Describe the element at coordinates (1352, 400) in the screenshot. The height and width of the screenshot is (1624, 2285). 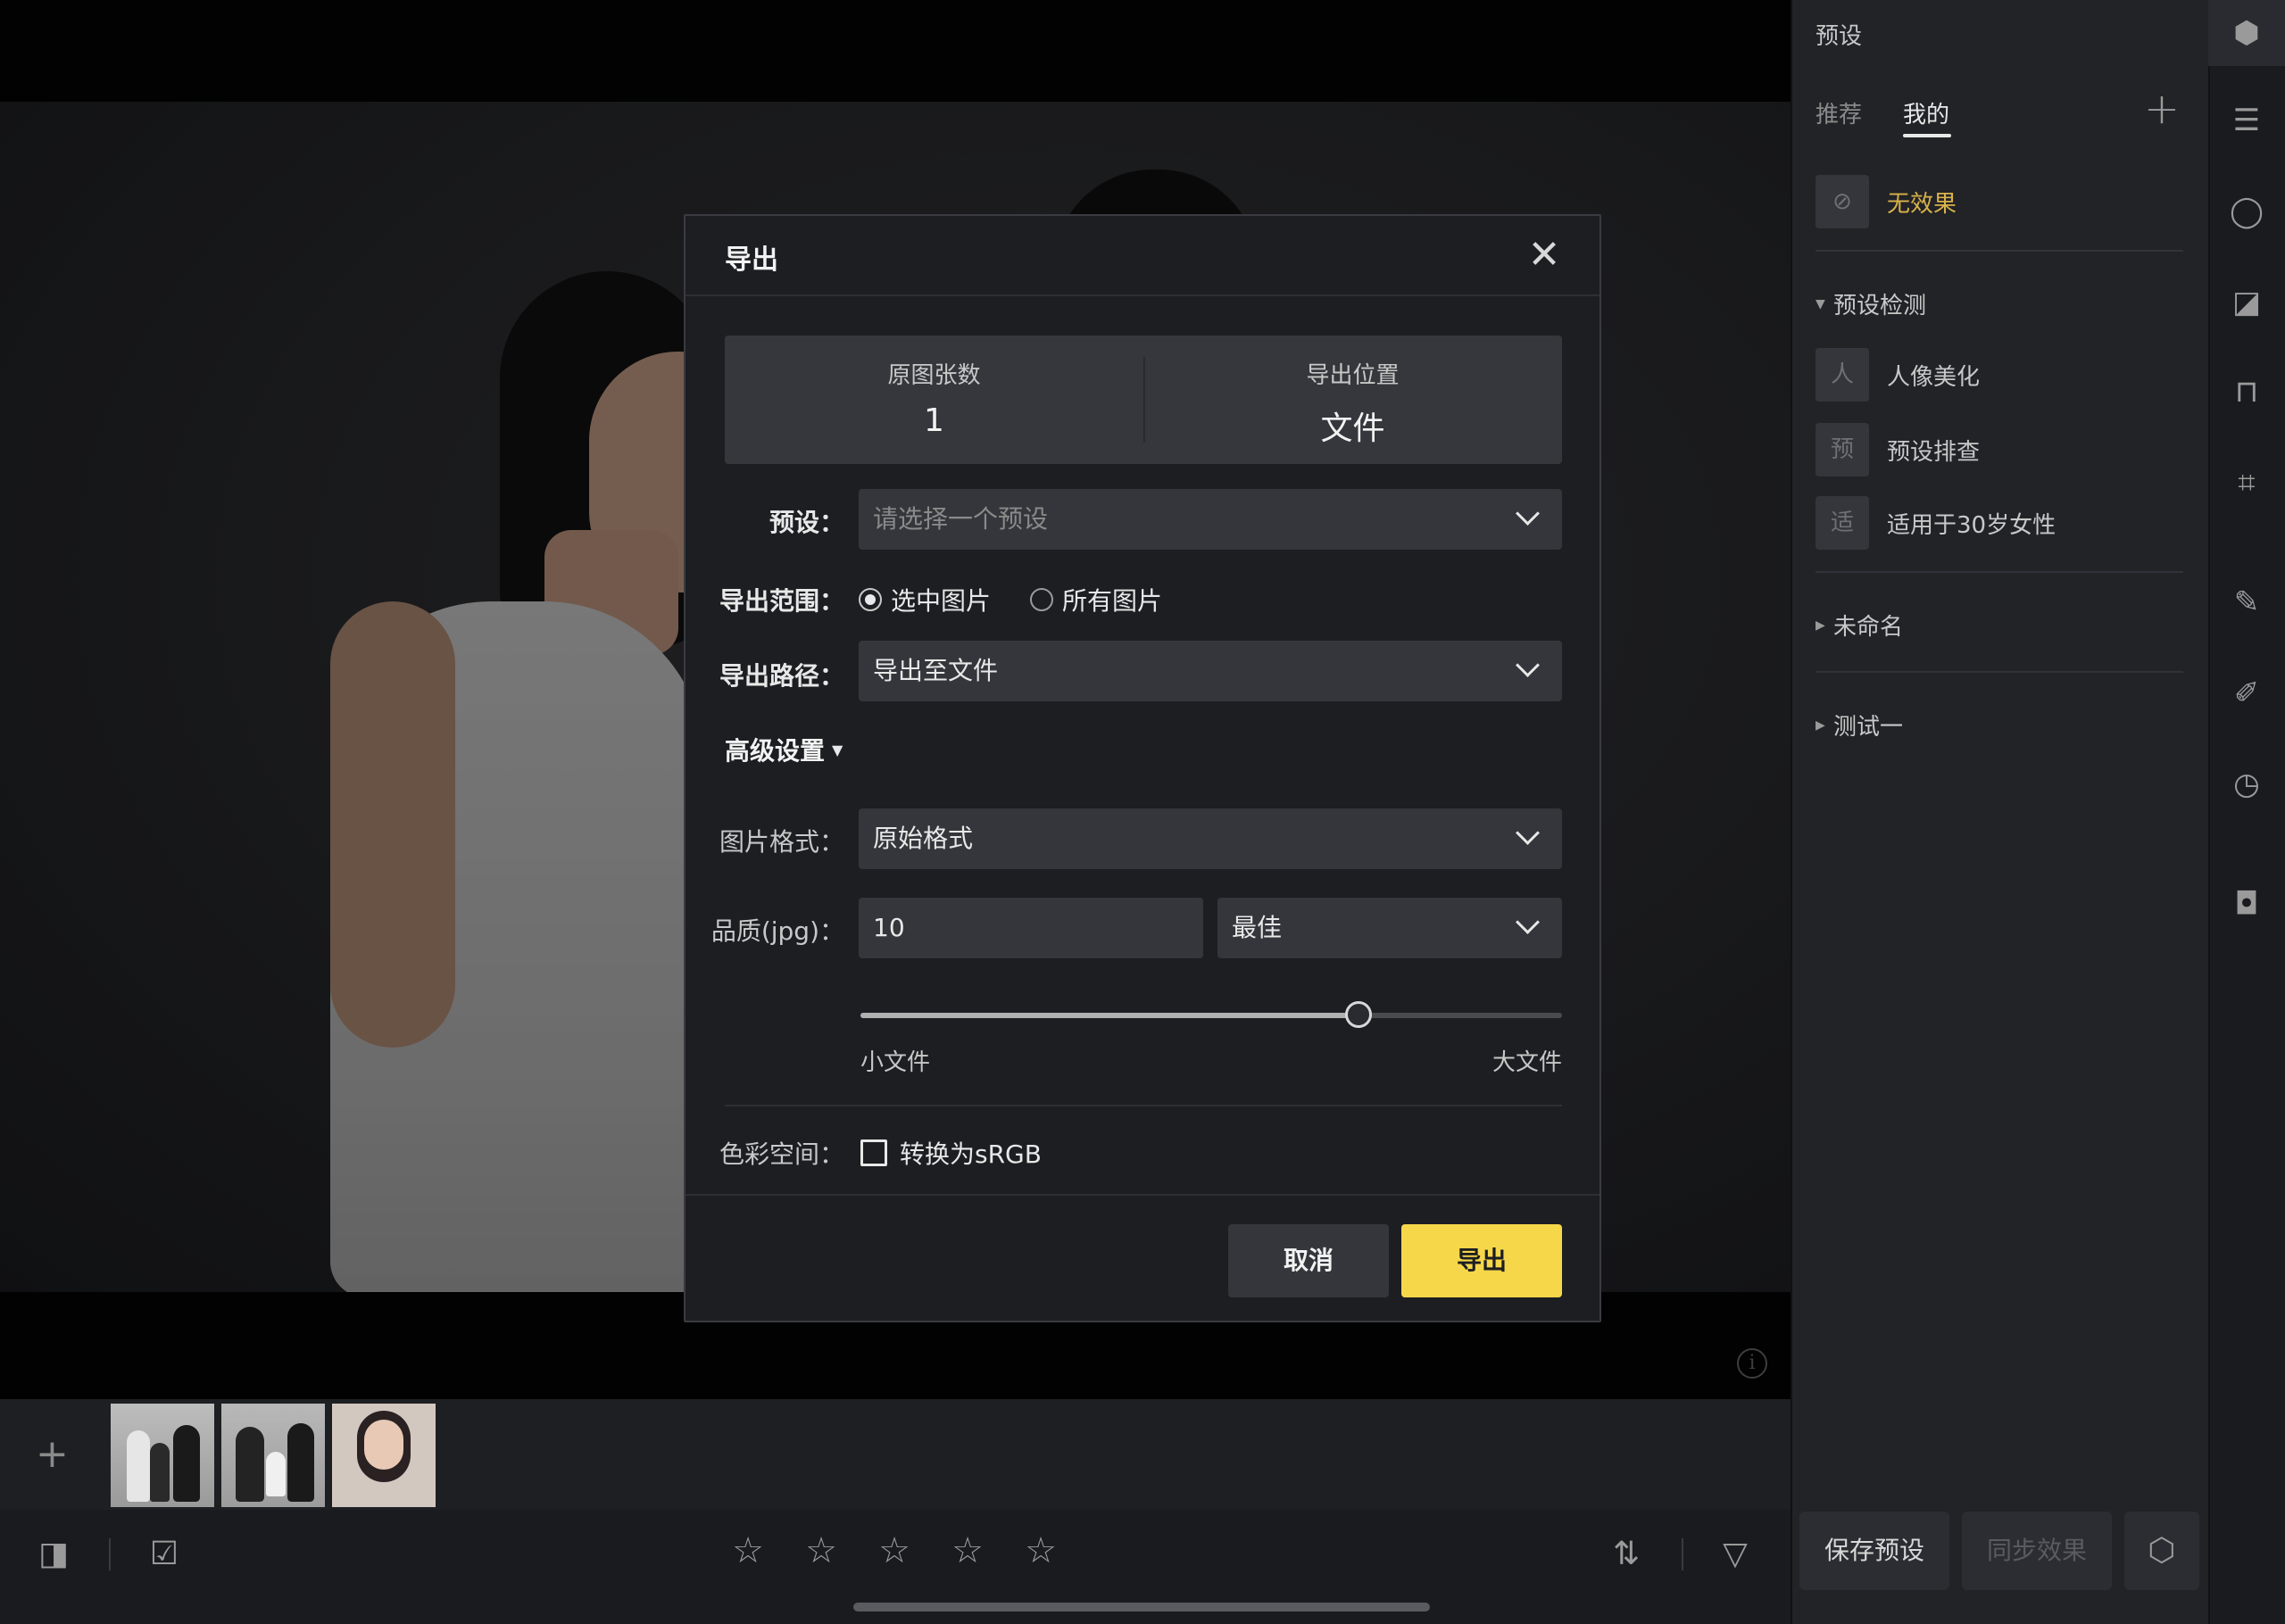
I see `stat-export-location: 导出位置 文件` at that location.